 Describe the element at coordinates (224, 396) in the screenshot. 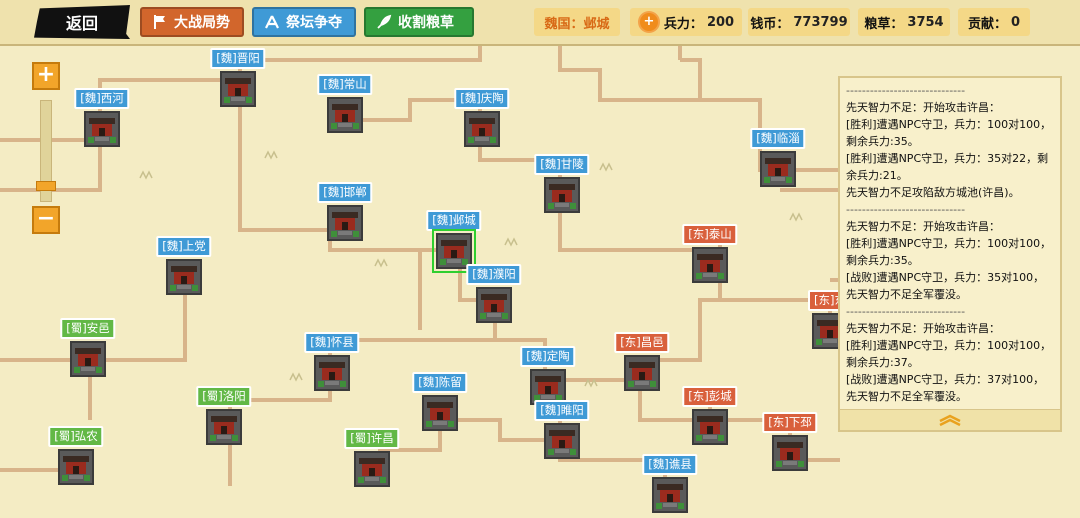

I see `city-label: [蜀]洛阳` at that location.